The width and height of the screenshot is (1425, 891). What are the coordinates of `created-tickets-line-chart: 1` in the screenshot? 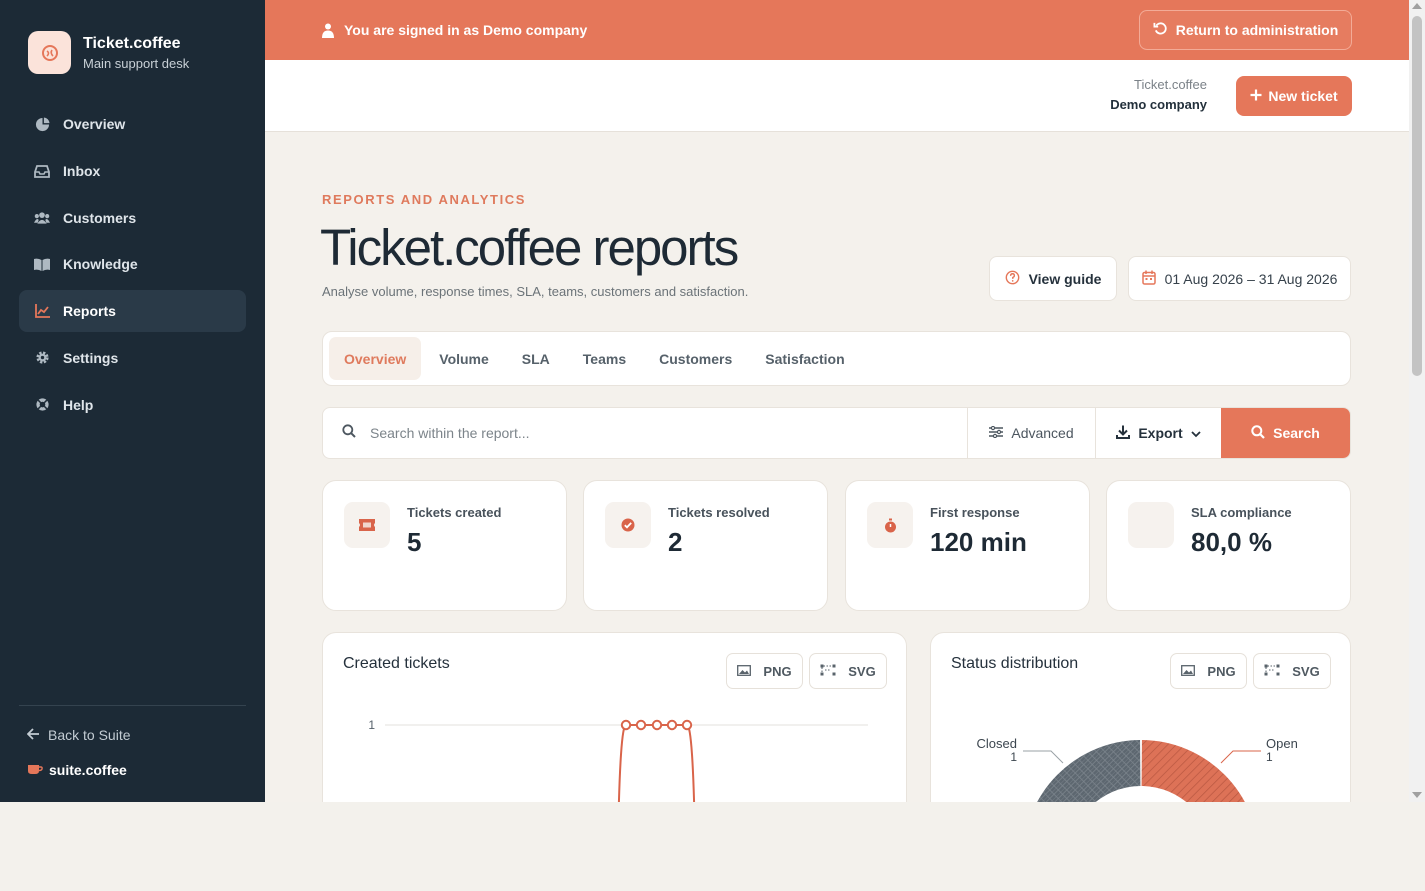 It's located at (618, 760).